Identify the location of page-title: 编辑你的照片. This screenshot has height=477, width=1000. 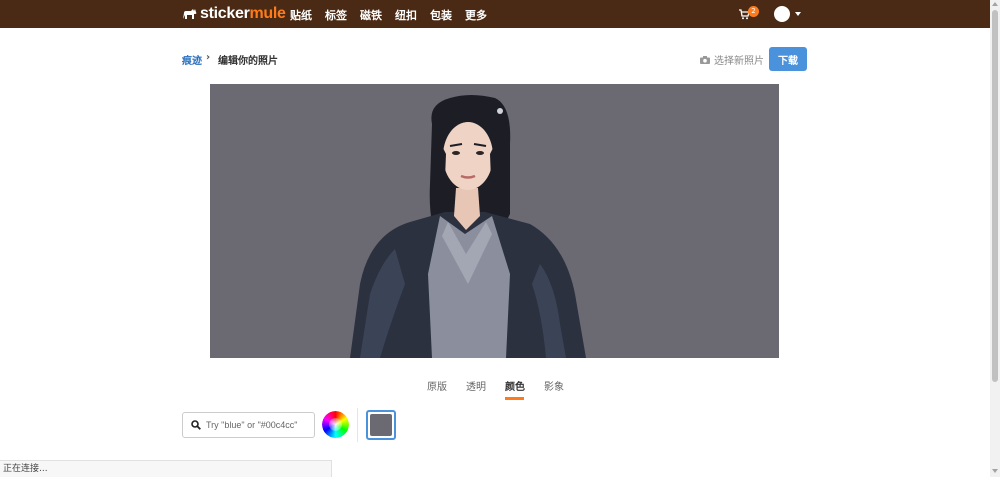
(248, 61).